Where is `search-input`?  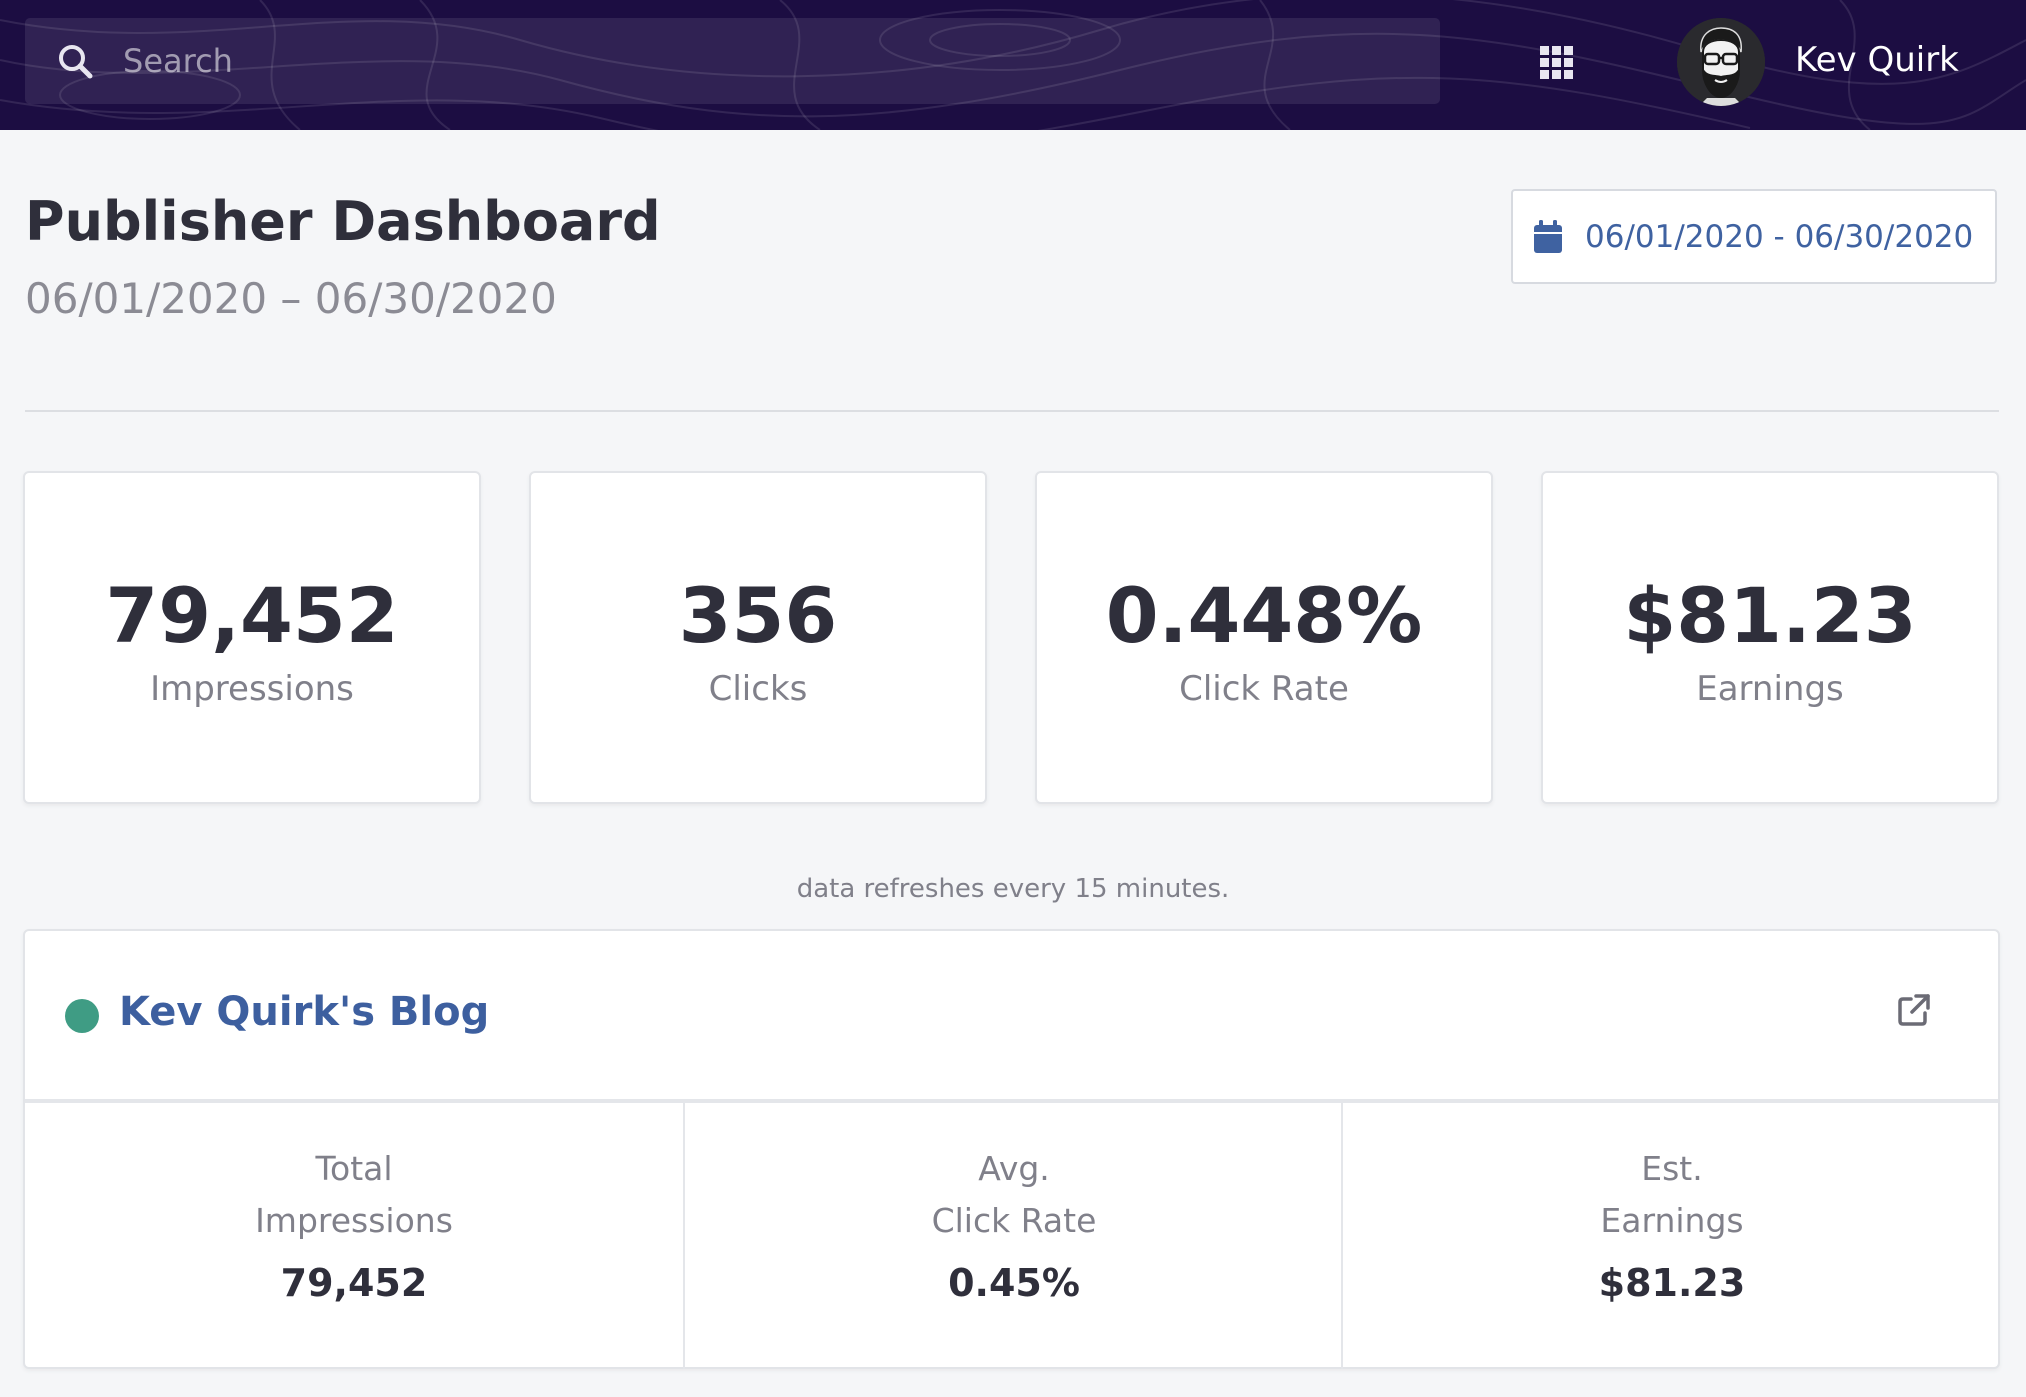
search-input is located at coordinates (723, 61).